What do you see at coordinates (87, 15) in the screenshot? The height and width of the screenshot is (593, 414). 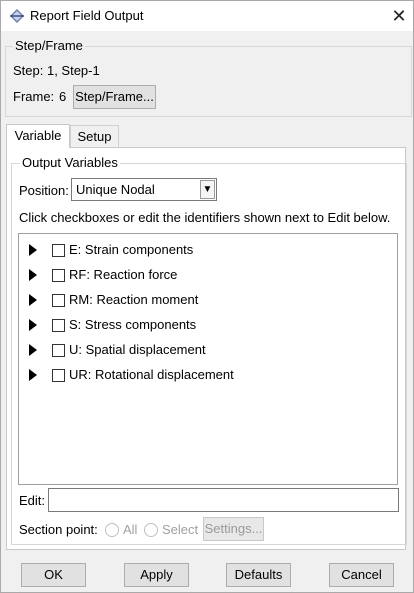 I see `window-title: Report Field Output` at bounding box center [87, 15].